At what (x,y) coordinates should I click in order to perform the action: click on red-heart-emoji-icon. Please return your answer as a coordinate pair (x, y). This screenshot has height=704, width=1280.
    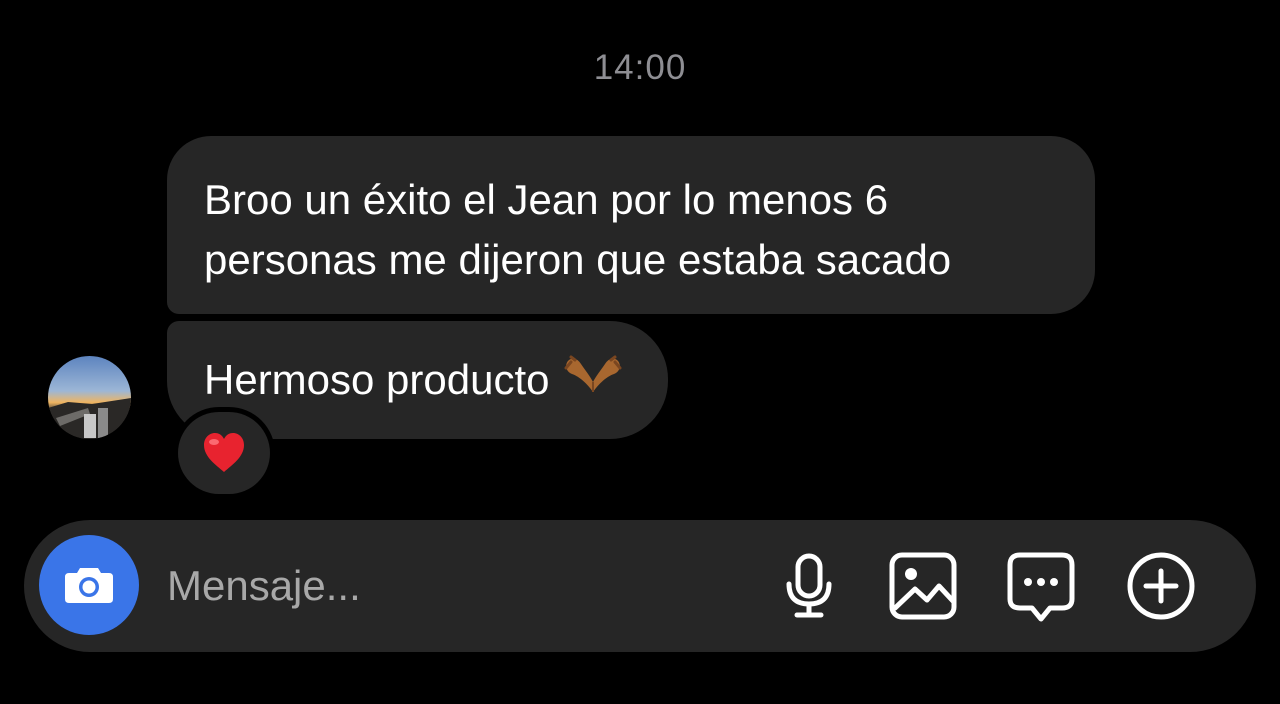
    Looking at the image, I should click on (224, 452).